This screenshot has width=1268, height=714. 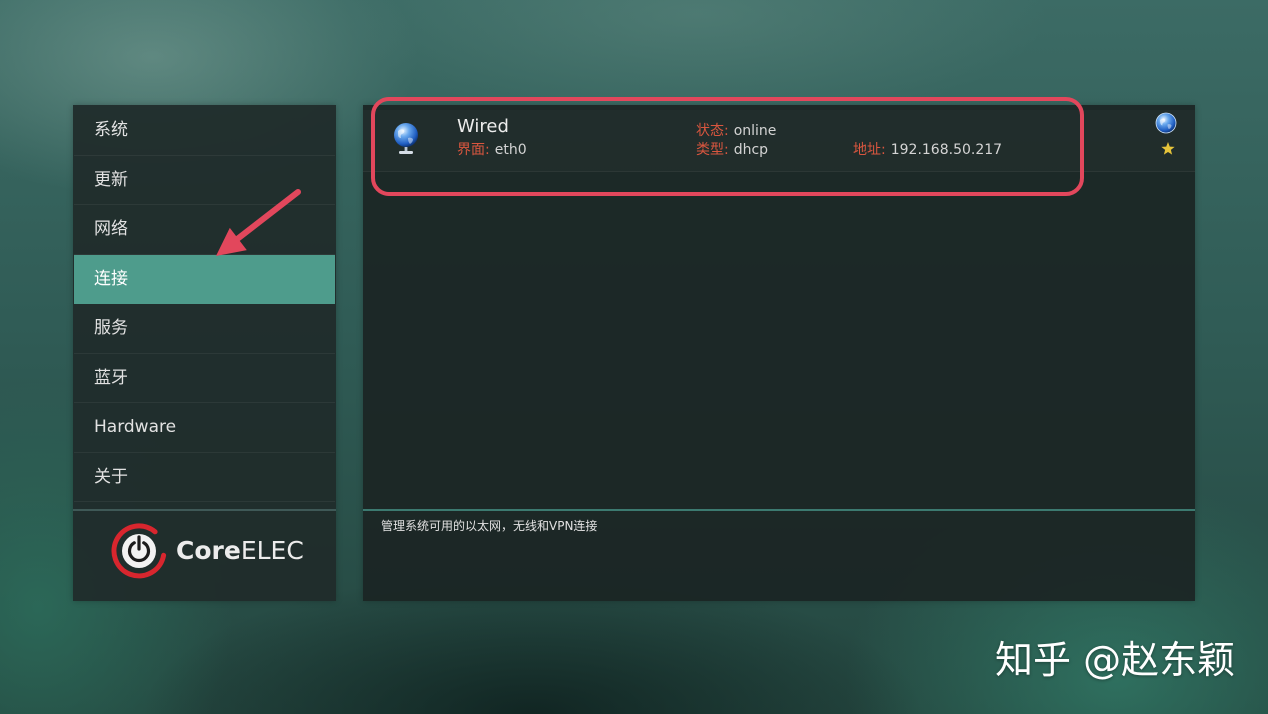 What do you see at coordinates (111, 377) in the screenshot?
I see `sidebar-item-label: 蓝牙` at bounding box center [111, 377].